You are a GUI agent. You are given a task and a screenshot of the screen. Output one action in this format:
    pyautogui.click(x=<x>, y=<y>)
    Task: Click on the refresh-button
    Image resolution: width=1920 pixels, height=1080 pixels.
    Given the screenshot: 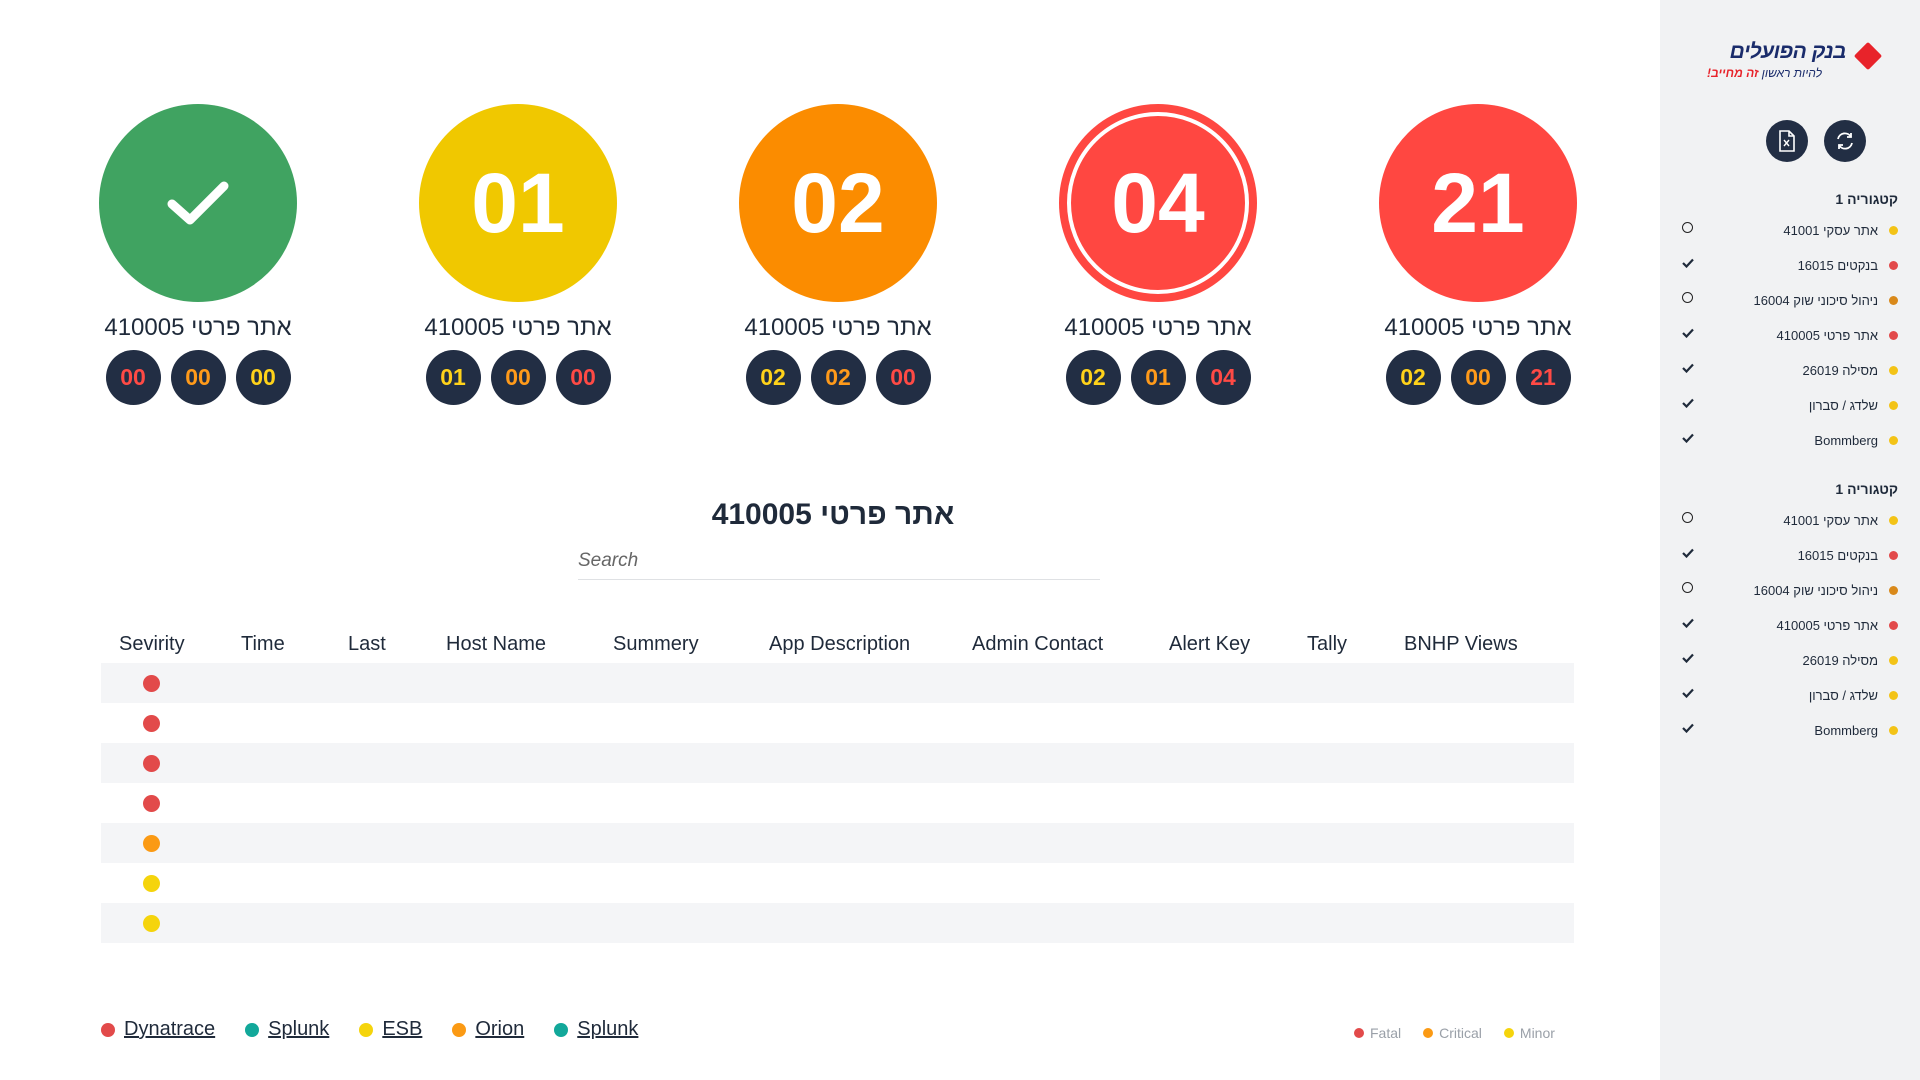 What is the action you would take?
    pyautogui.click(x=1845, y=141)
    